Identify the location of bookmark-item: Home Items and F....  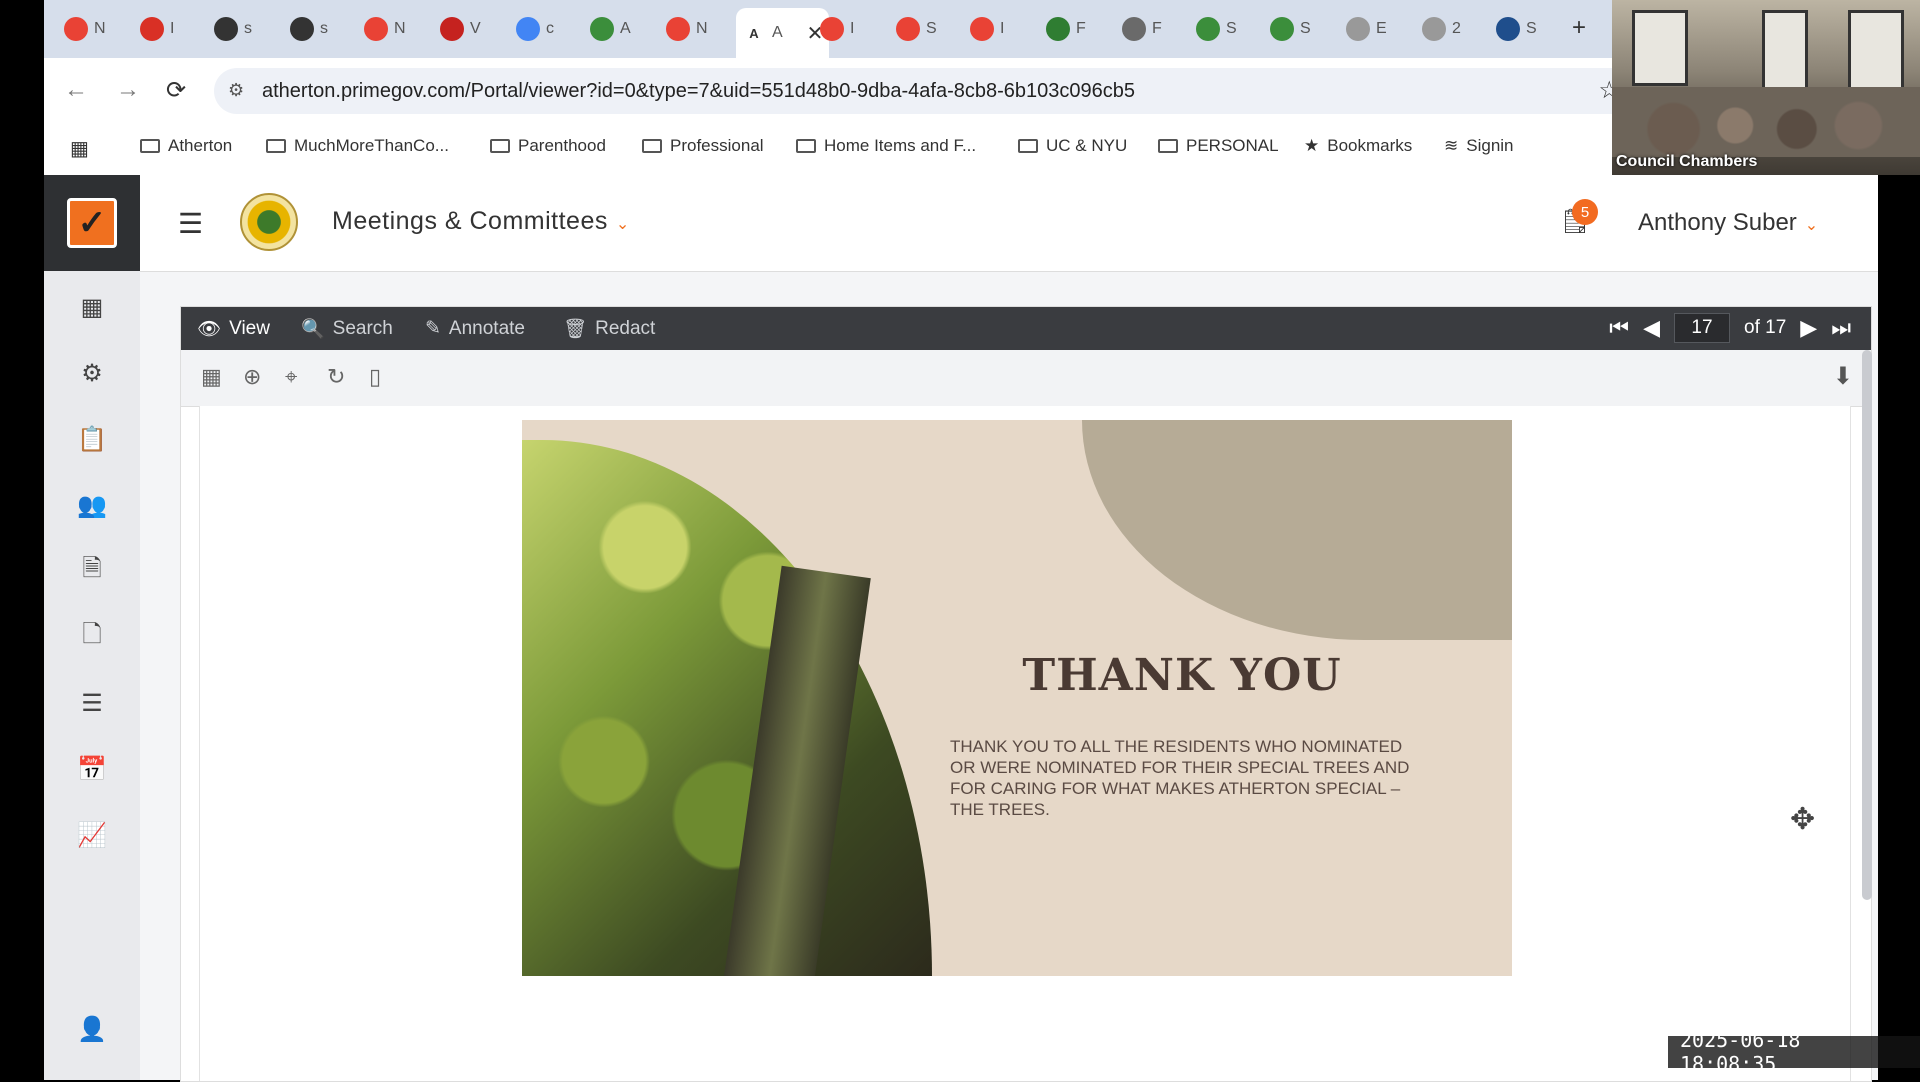
(886, 146).